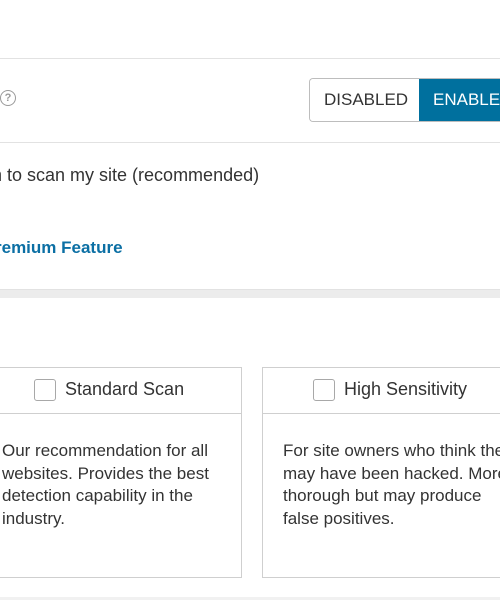 The width and height of the screenshot is (500, 600). I want to click on enabled-button: ENABLED, so click(459, 100).